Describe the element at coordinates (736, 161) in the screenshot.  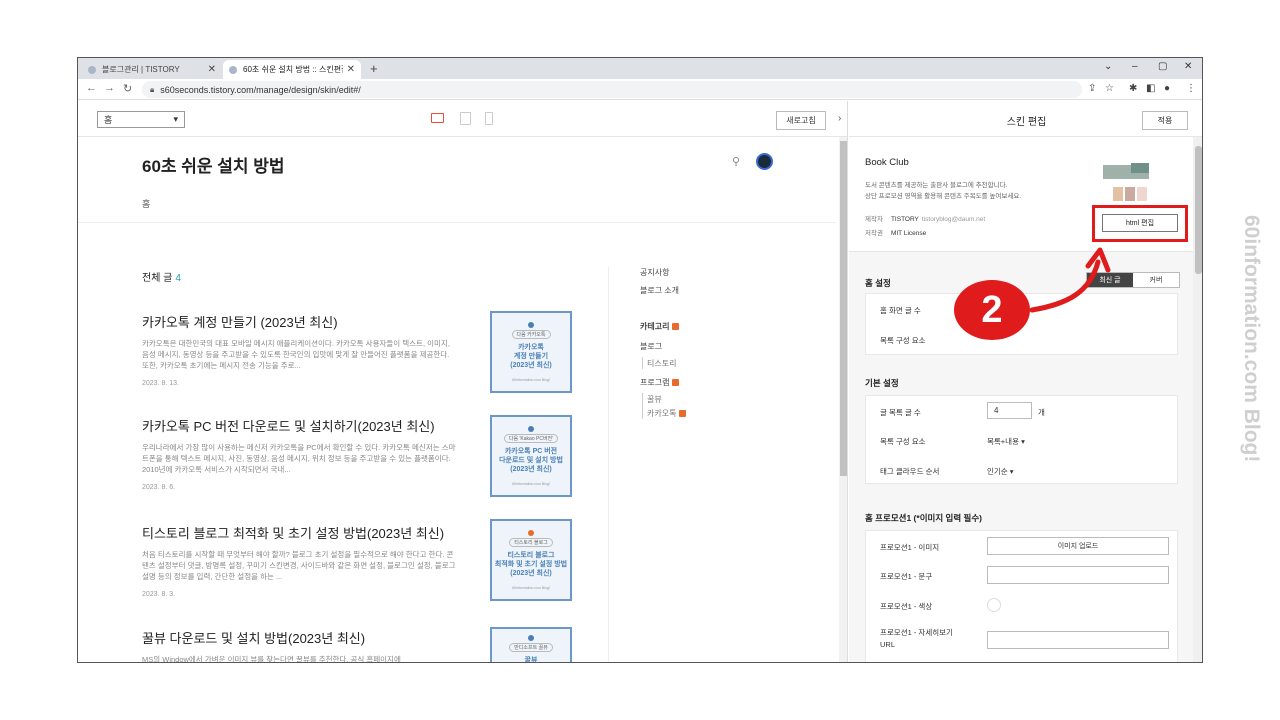
I see `search-icon: ⚲` at that location.